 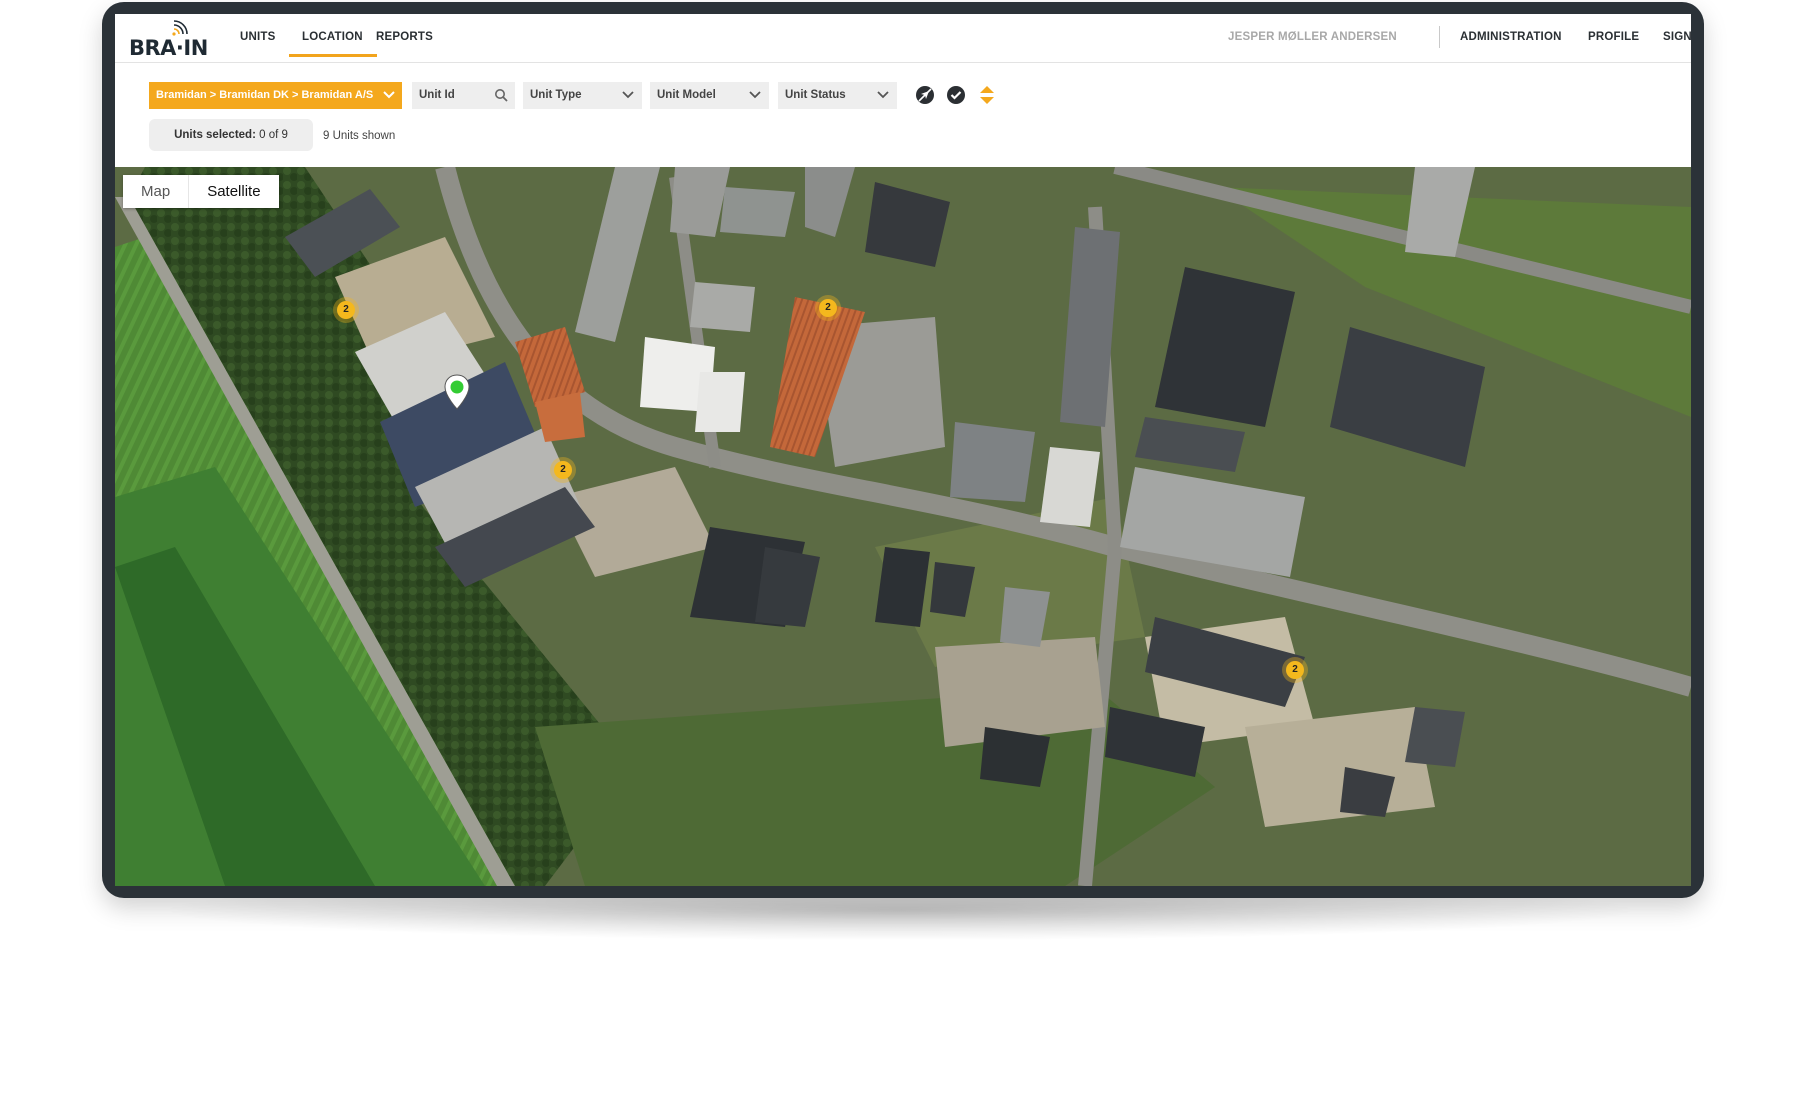 I want to click on brain-logo: BRA·IN, so click(x=168, y=40).